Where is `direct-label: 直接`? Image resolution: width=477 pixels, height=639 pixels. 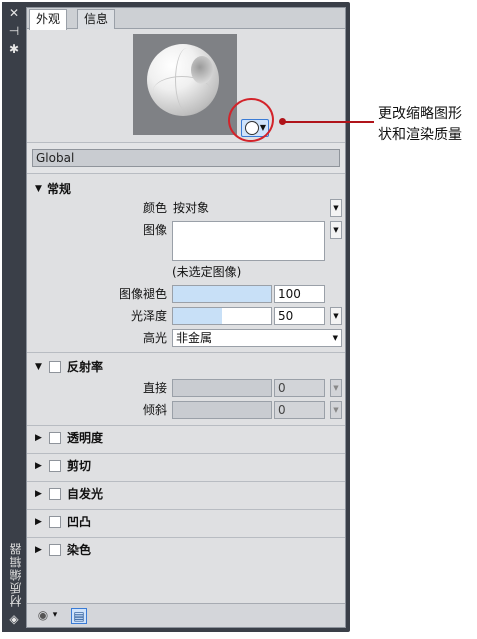
direct-label: 直接 is located at coordinates (154, 388).